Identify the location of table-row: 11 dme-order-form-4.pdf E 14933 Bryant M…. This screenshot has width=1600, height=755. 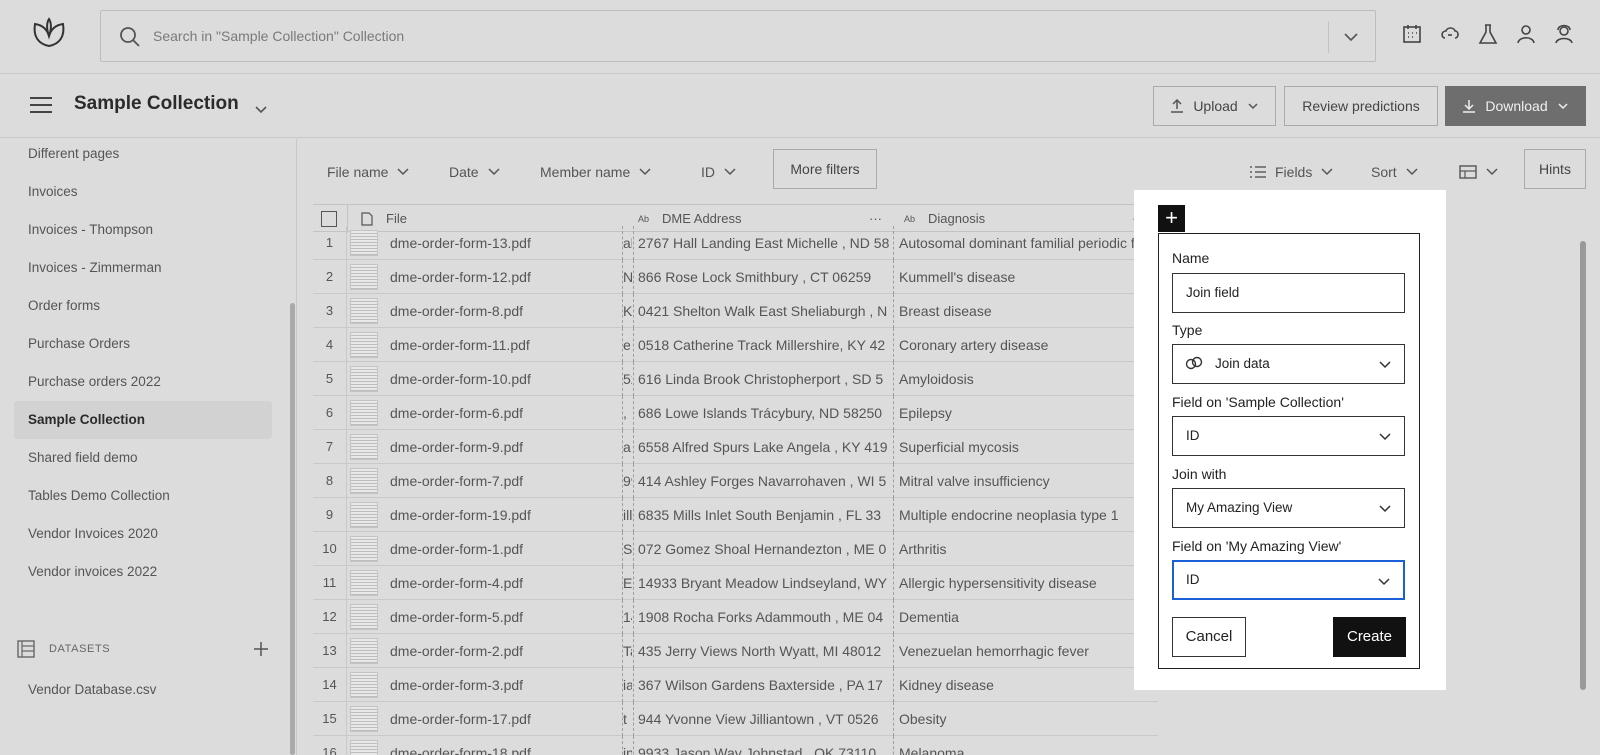
(735, 583).